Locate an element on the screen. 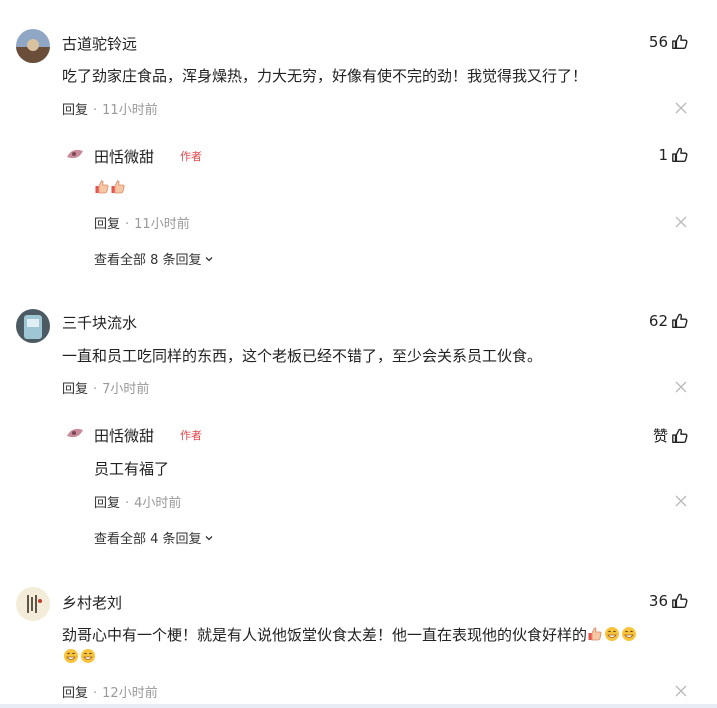 The height and width of the screenshot is (708, 717). timestamp: 12小时前 is located at coordinates (130, 693).